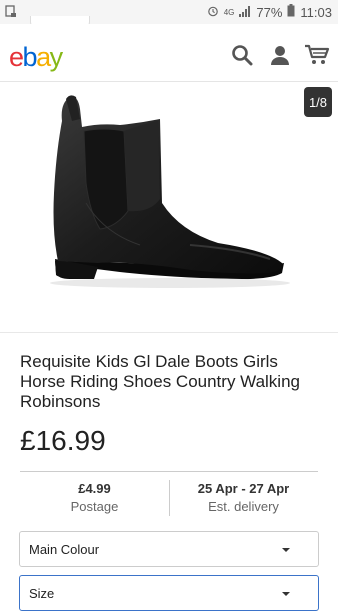 Image resolution: width=338 pixels, height=611 pixels. I want to click on cart-icon, so click(317, 57).